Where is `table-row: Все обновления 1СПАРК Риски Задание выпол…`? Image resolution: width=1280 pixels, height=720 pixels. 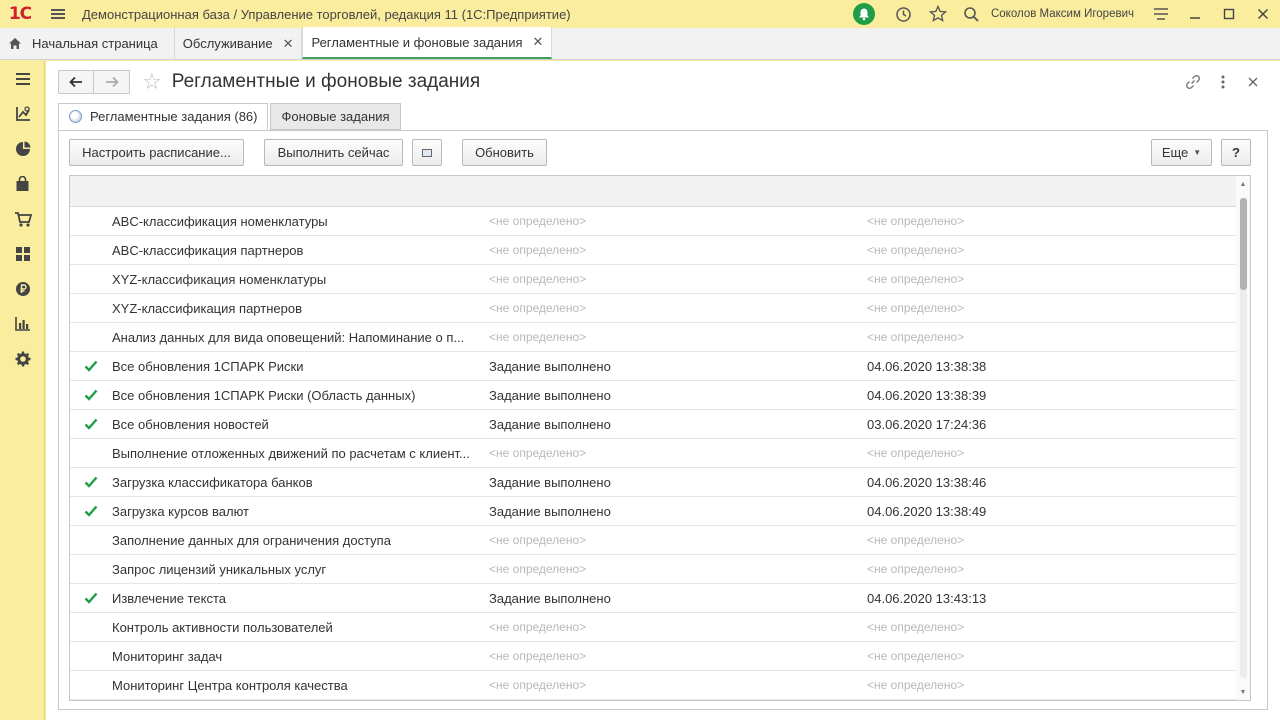
table-row: Все обновления 1СПАРК Риски Задание выпол… is located at coordinates (653, 366).